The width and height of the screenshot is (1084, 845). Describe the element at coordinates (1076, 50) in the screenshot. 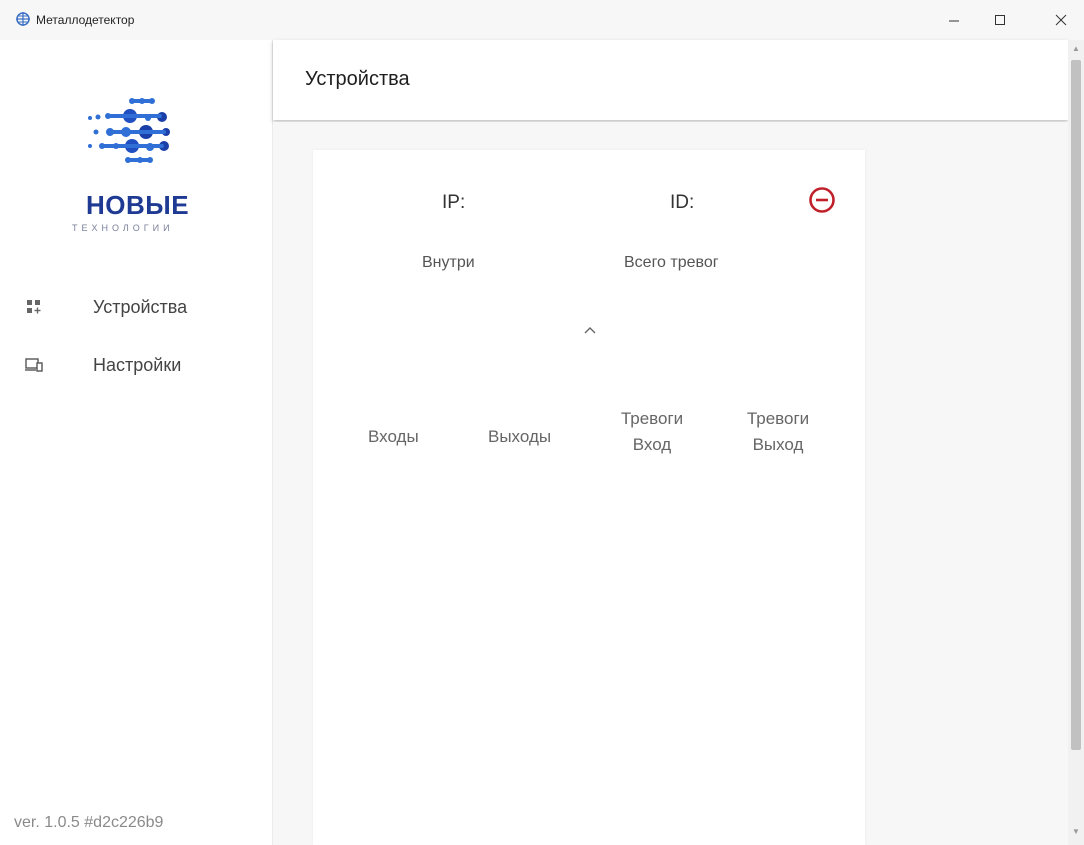

I see `scroll-up-icon: ▲` at that location.